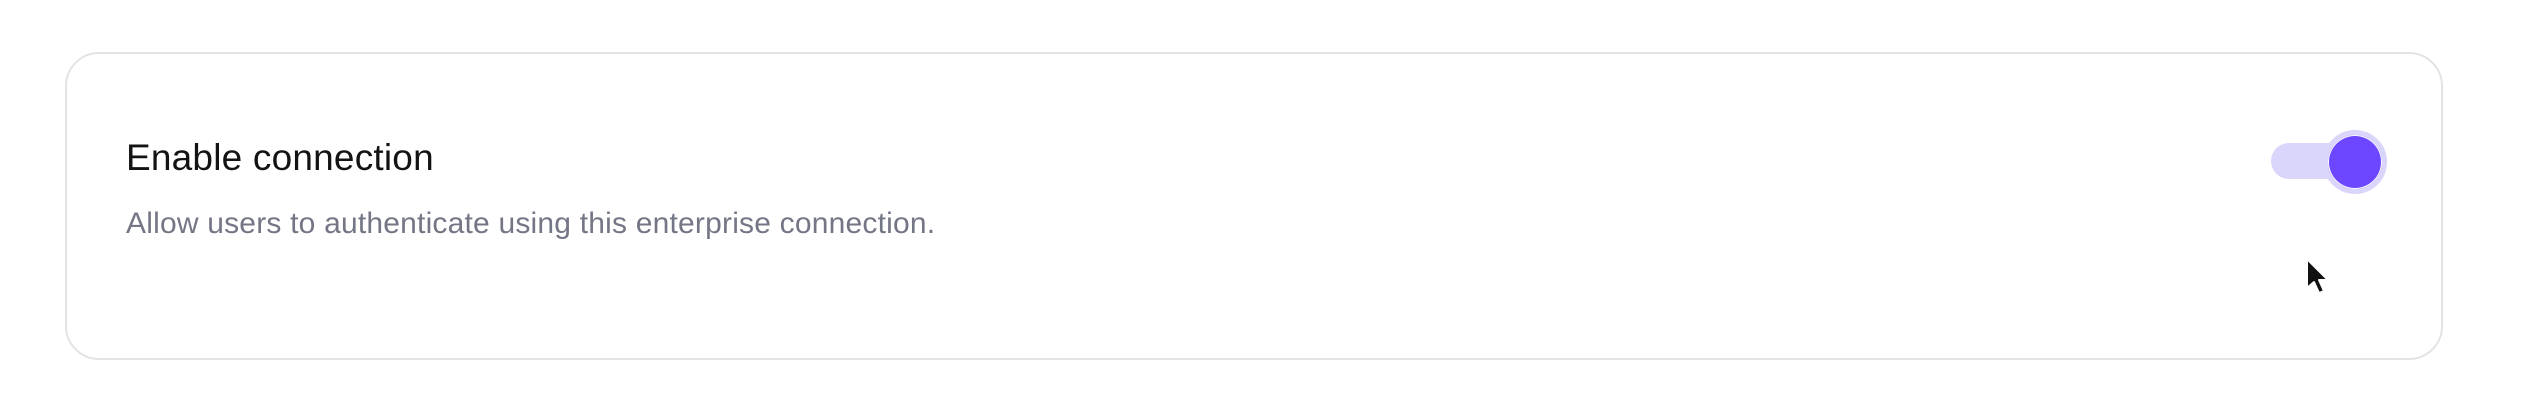  I want to click on toggle-thumb, so click(2355, 162).